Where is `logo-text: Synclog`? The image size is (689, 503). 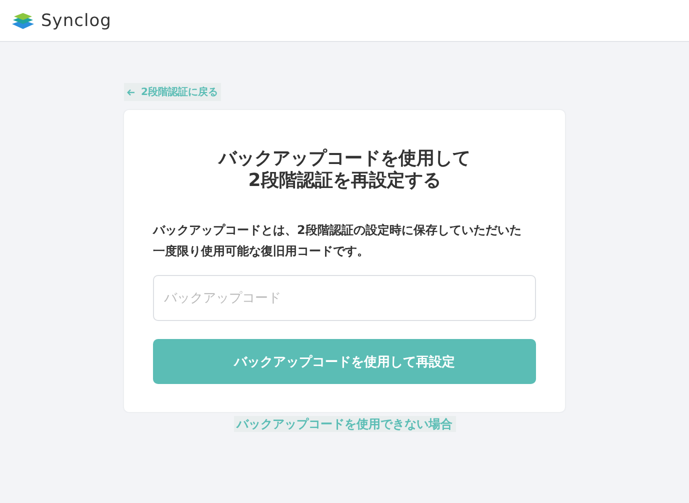
logo-text: Synclog is located at coordinates (76, 20).